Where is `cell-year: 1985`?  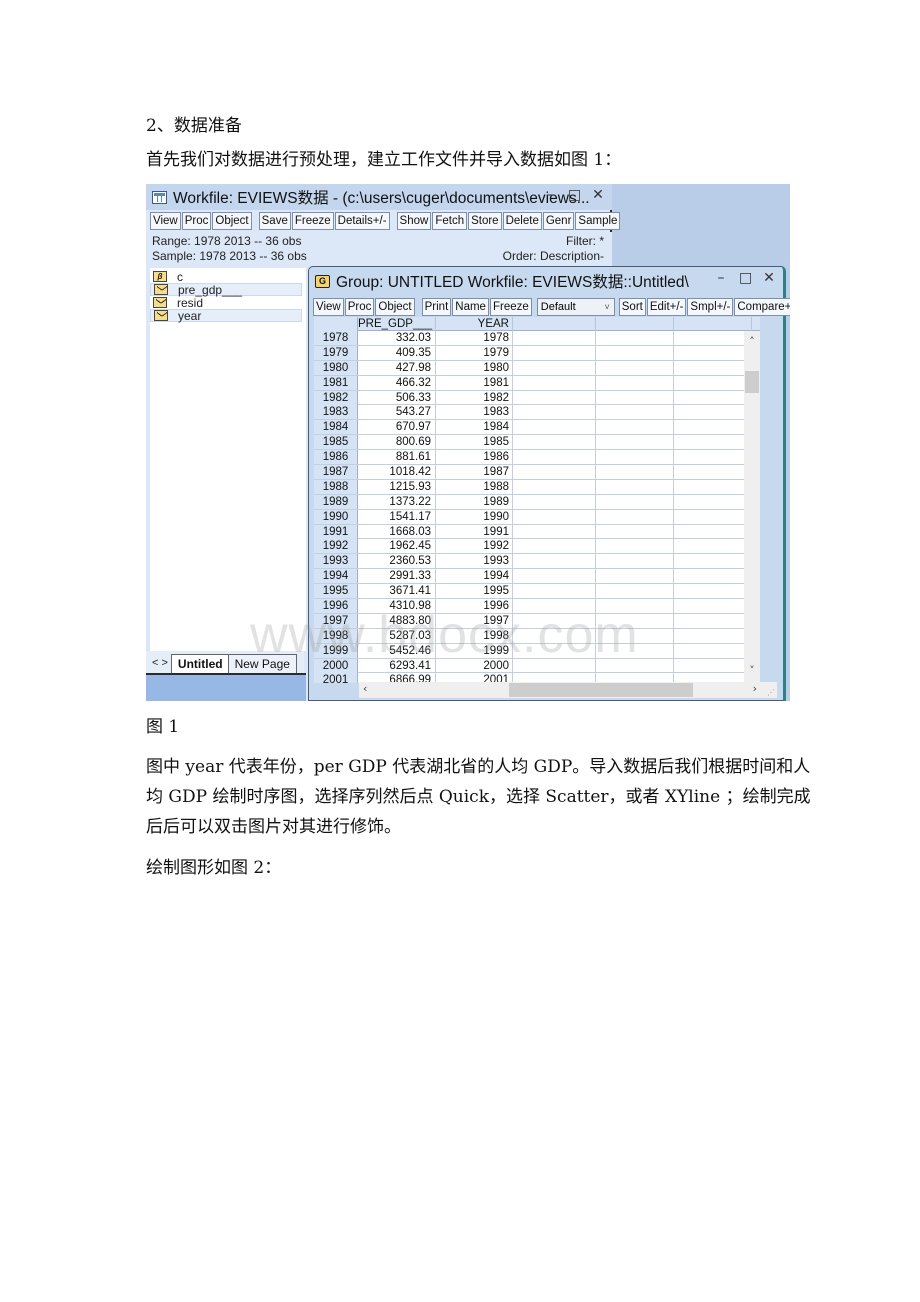
cell-year: 1985 is located at coordinates (474, 442).